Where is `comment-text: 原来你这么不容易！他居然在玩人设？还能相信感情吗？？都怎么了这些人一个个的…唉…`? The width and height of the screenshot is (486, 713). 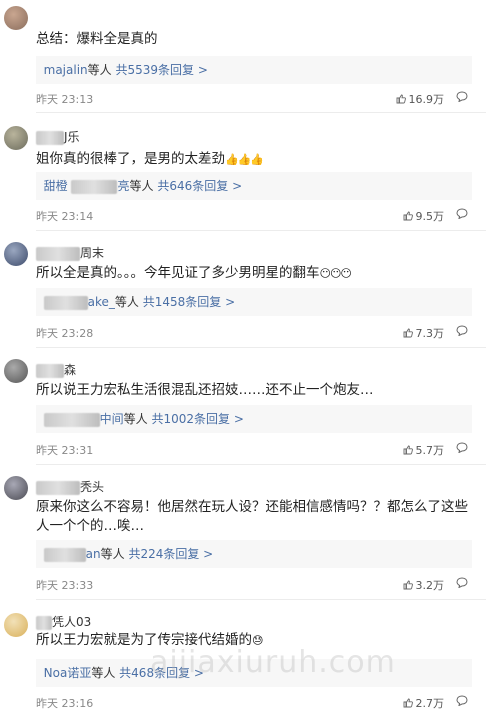
comment-text: 原来你这么不容易！他居然在玩人设？还能相信感情吗？？都怎么了这些人一个个的…唉… is located at coordinates (252, 516).